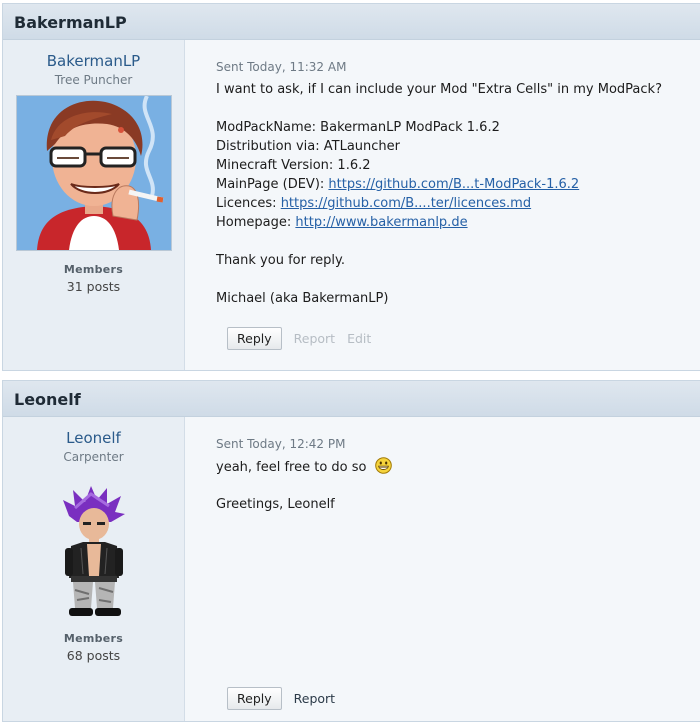 The height and width of the screenshot is (722, 700). Describe the element at coordinates (293, 165) in the screenshot. I see `message-line: Minecraft Version: 1.6.2` at that location.